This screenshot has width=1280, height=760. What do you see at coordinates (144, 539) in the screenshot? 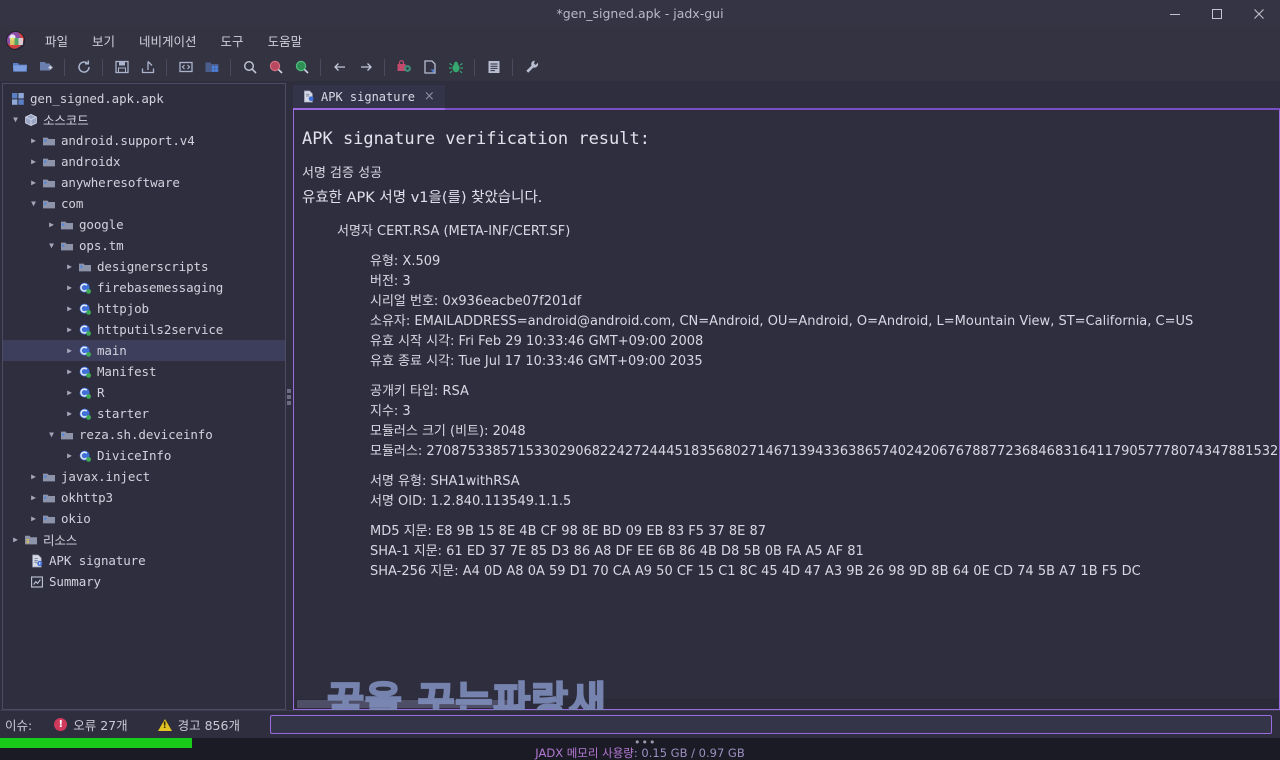
I see `tree-node-resources: ▶ 리소스` at bounding box center [144, 539].